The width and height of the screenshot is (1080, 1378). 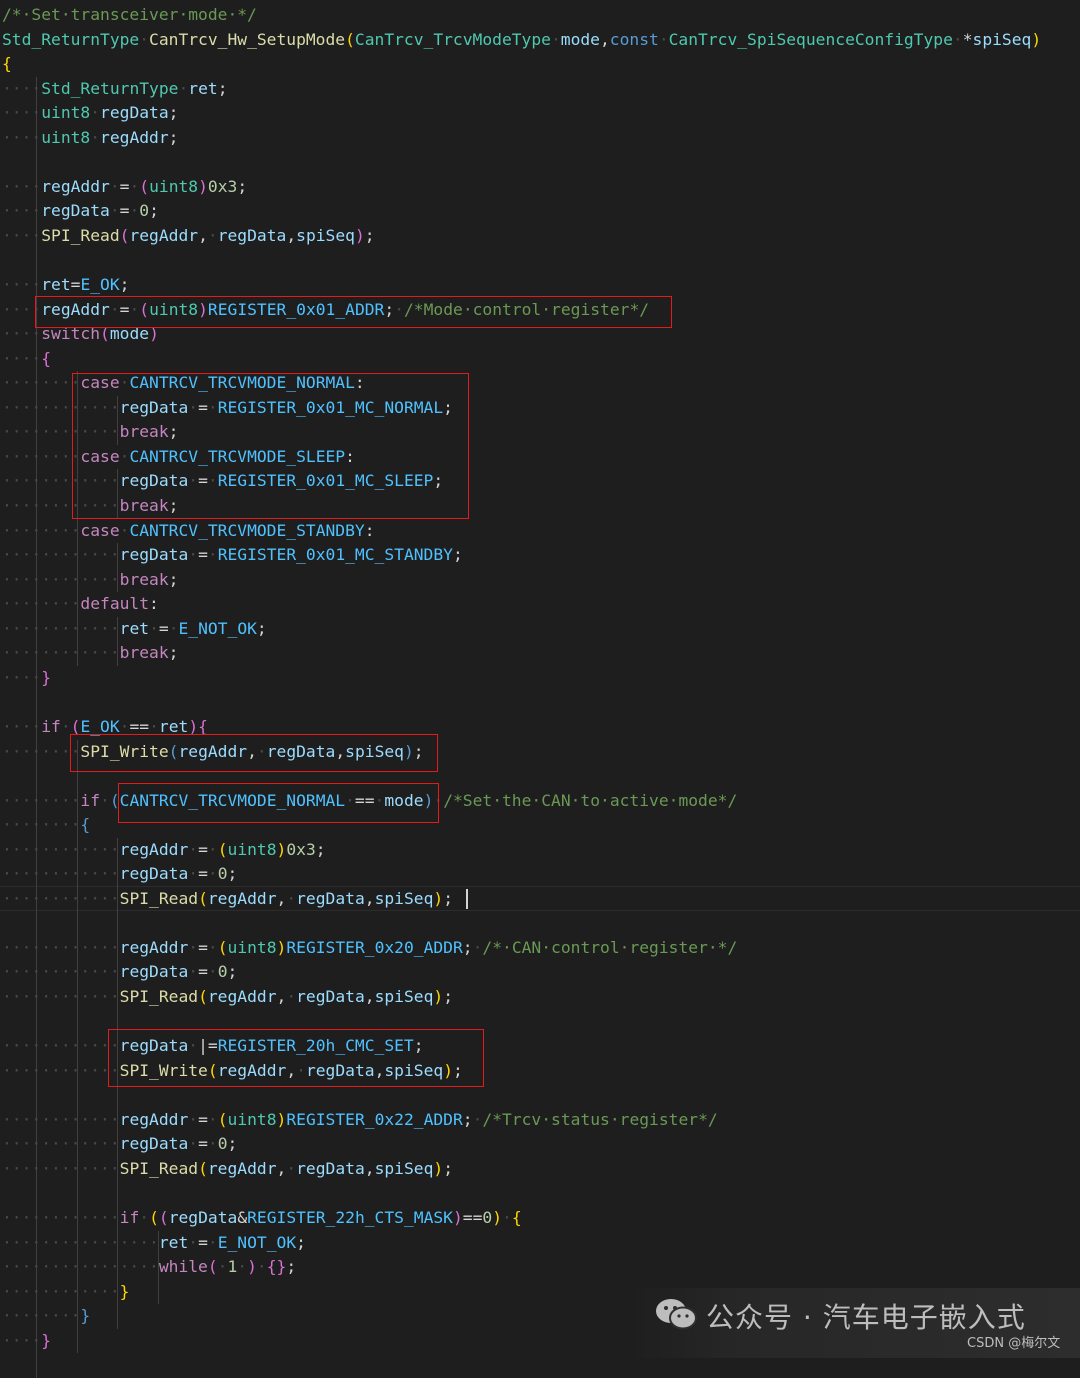 I want to click on code-token: 0, so click(x=222, y=874).